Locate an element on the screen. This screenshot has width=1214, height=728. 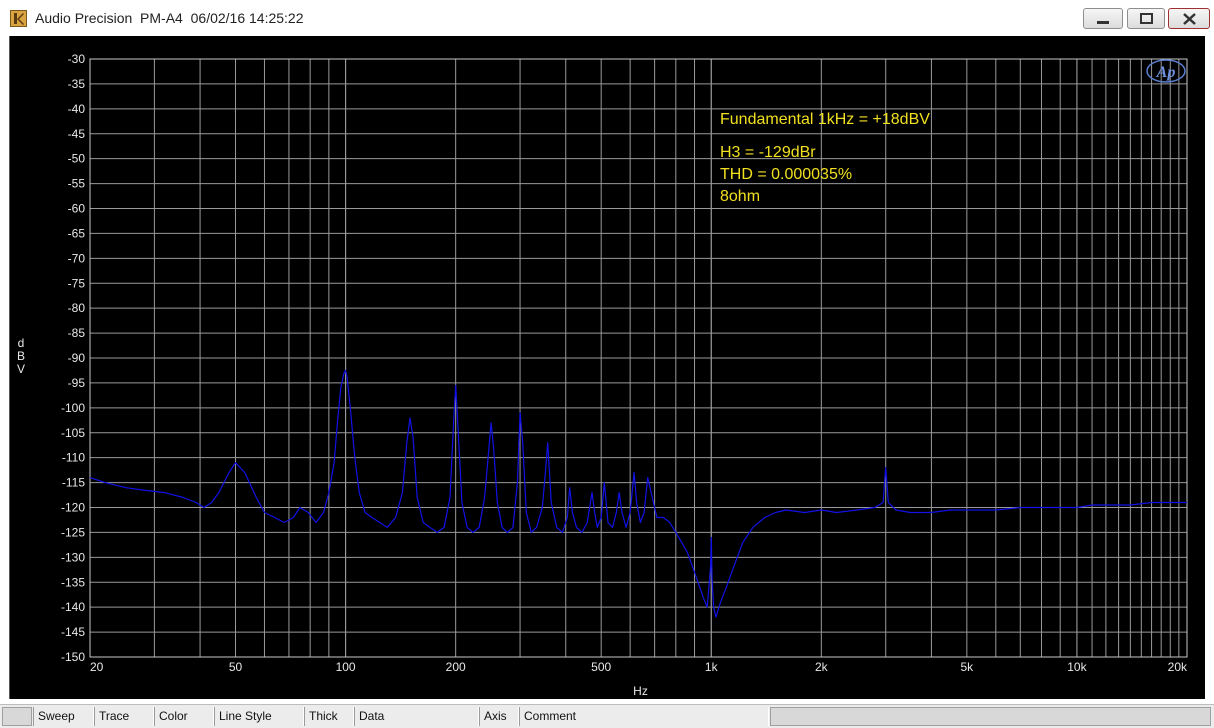
y-tick-label: -35 is located at coordinates (77, 84).